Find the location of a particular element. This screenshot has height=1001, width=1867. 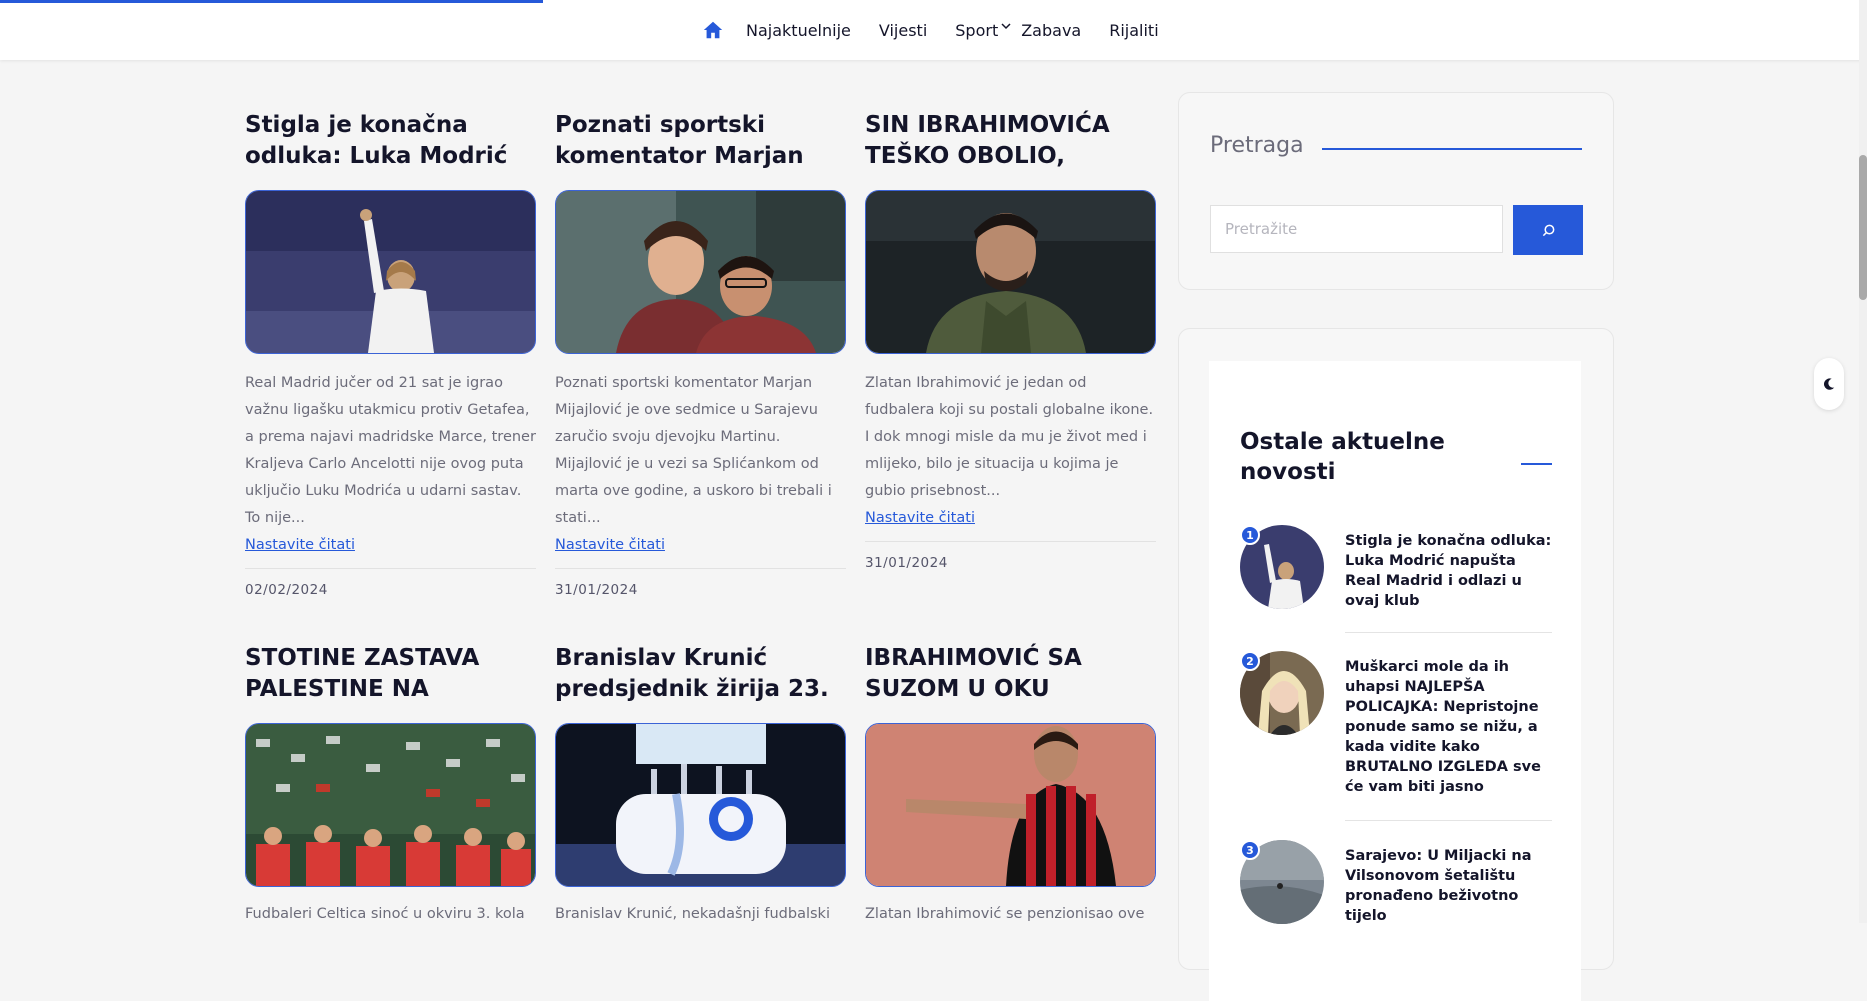

reading-progress-bar is located at coordinates (271, 1).